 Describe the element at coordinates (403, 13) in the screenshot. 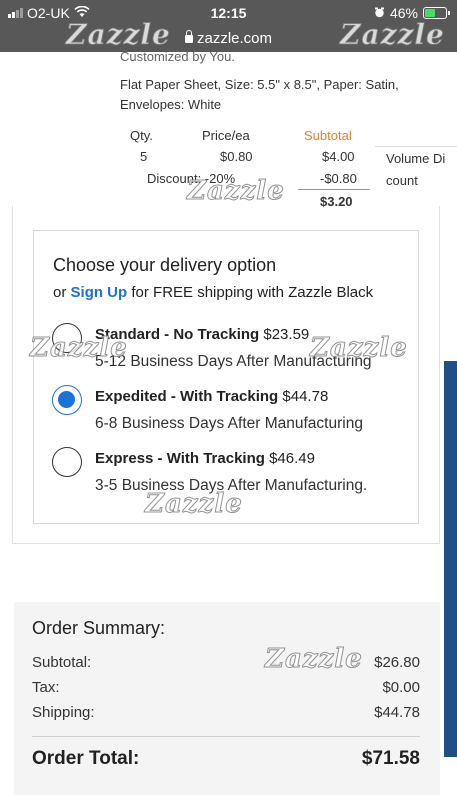

I see `battery-percent: 46%` at that location.